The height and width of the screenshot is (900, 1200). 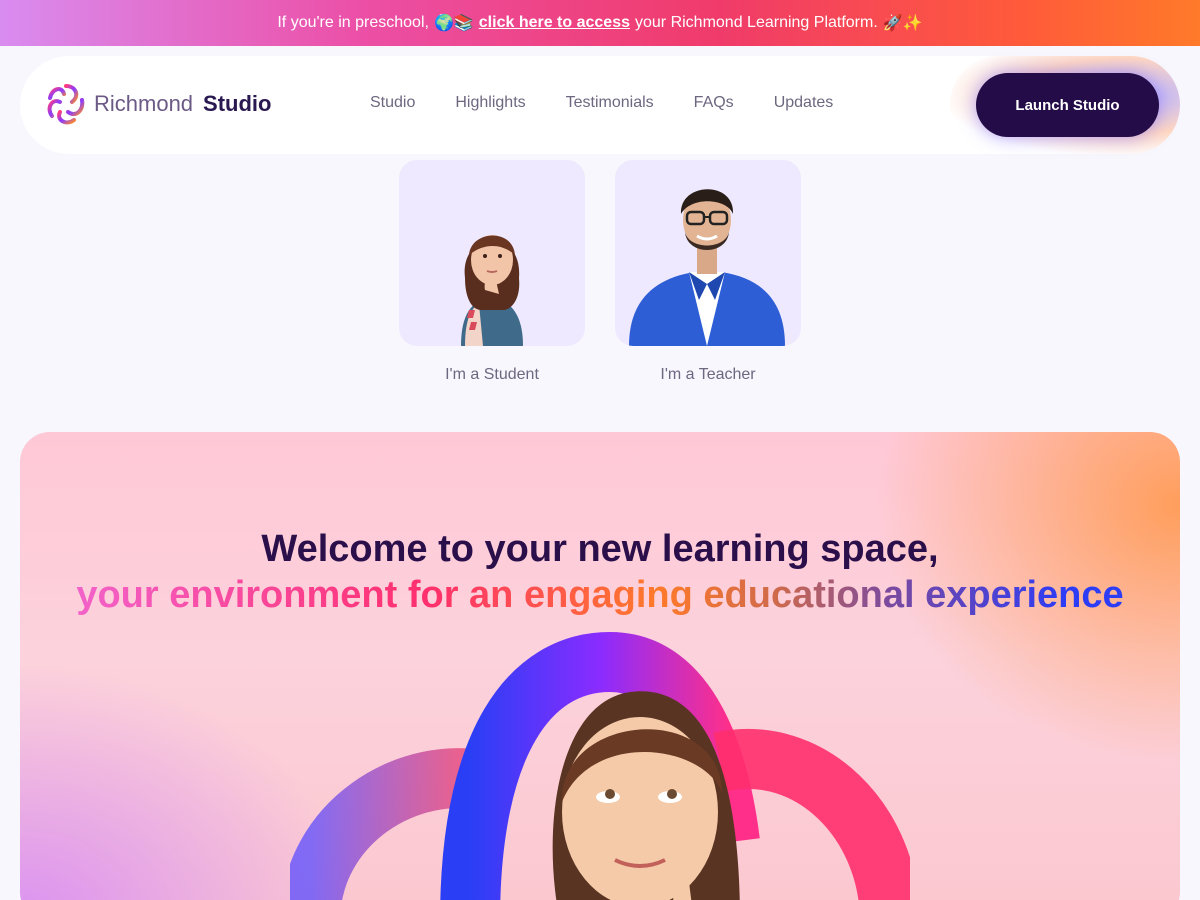 What do you see at coordinates (554, 23) in the screenshot?
I see `preschool-access-link: click here to access` at bounding box center [554, 23].